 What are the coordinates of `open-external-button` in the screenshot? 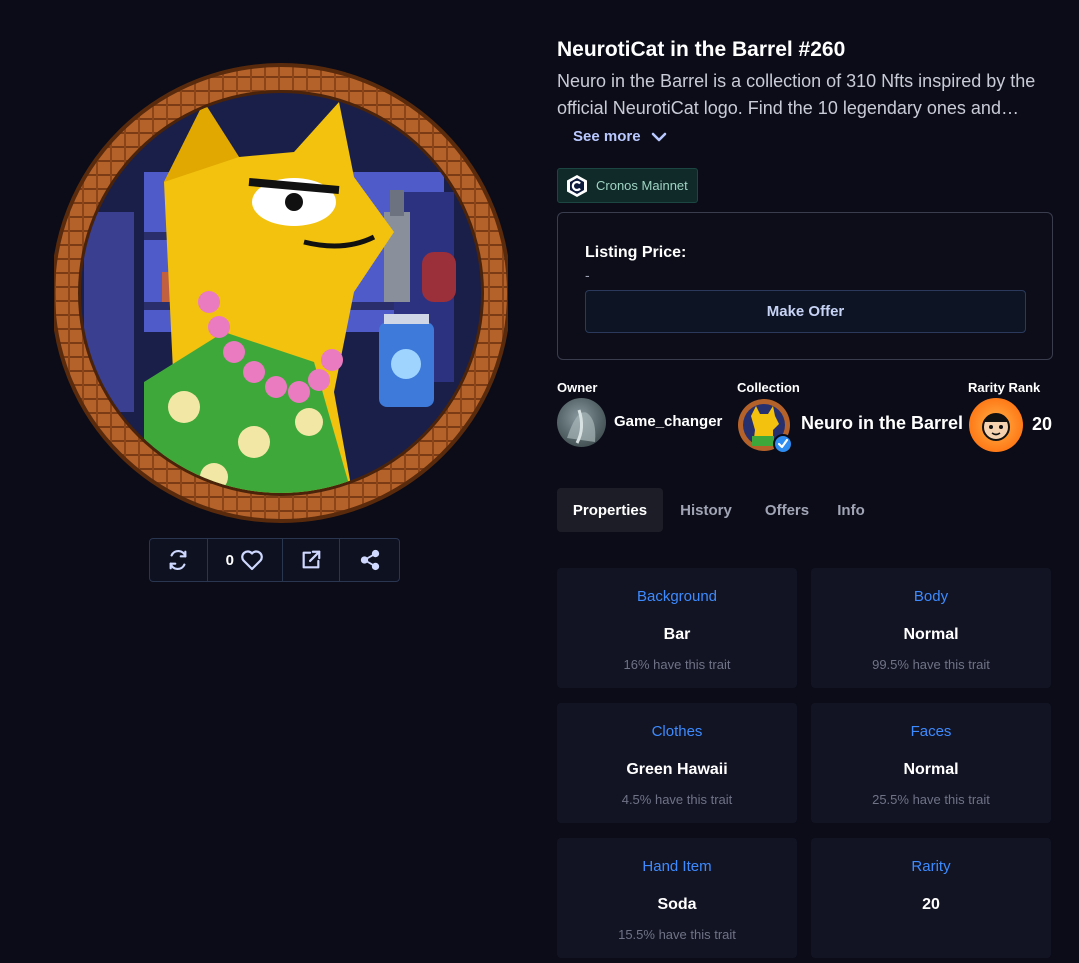 It's located at (312, 560).